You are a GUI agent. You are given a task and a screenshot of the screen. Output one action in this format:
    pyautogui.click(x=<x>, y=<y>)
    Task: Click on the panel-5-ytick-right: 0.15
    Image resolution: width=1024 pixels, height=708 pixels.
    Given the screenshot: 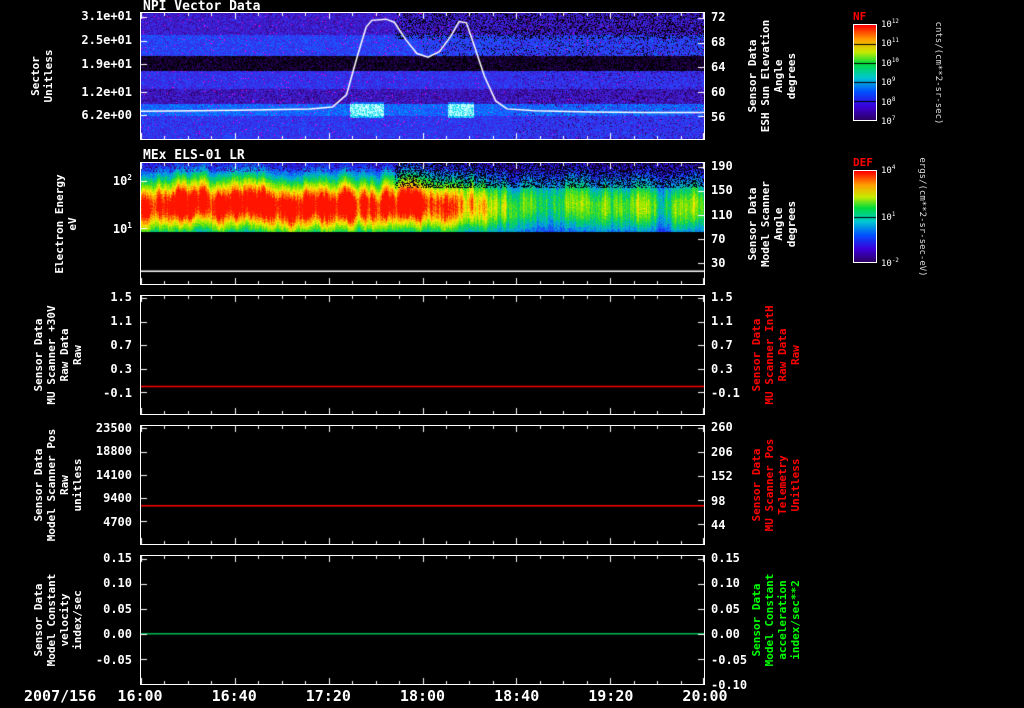 What is the action you would take?
    pyautogui.click(x=725, y=557)
    